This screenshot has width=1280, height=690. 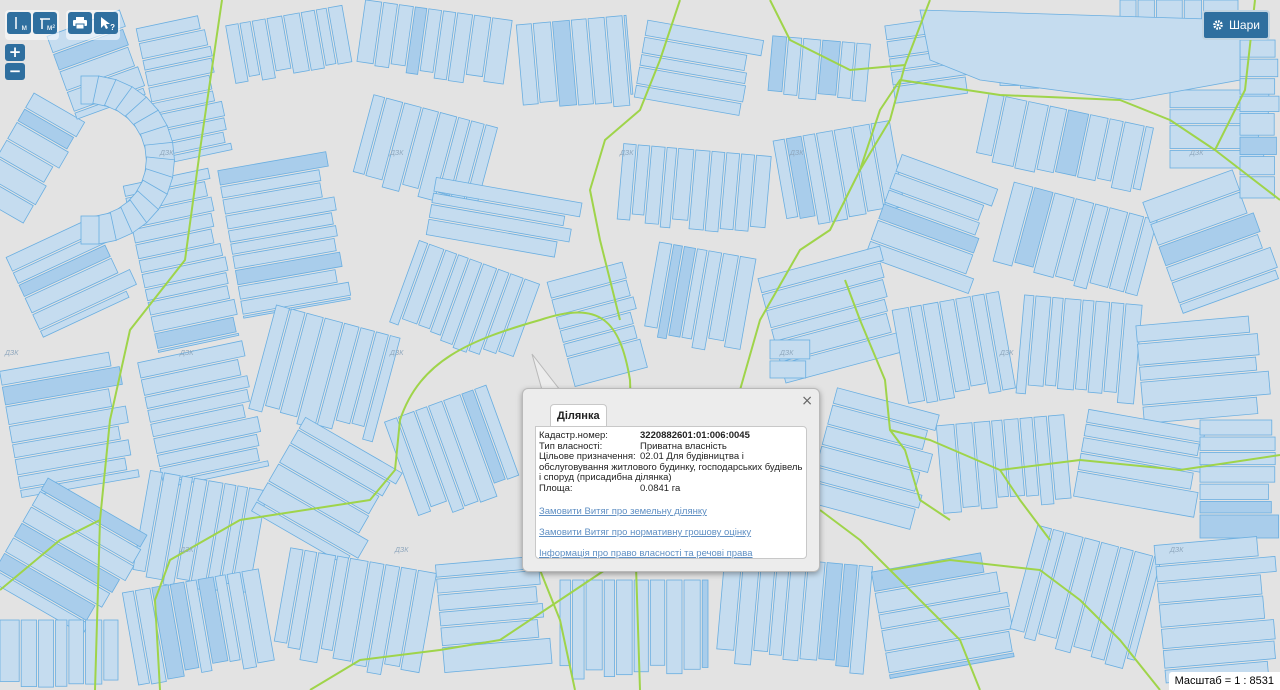 I want to click on measure-area-button: м², so click(x=45, y=23).